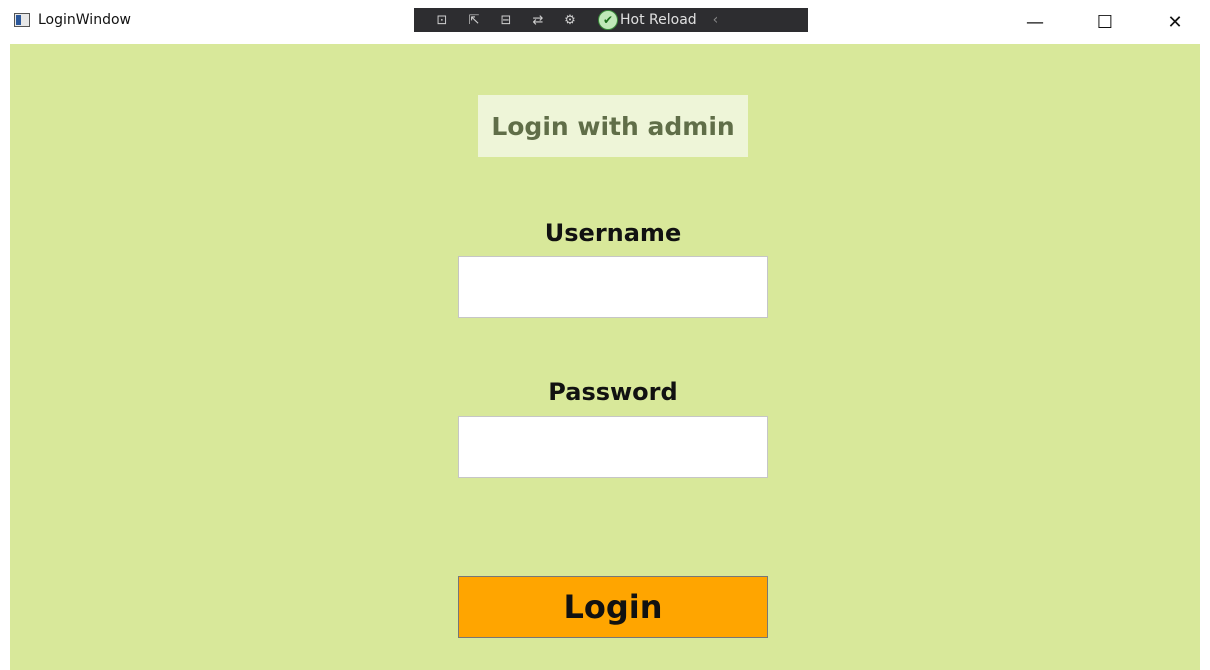  I want to click on hot-reload-label: Hot Reload, so click(658, 20).